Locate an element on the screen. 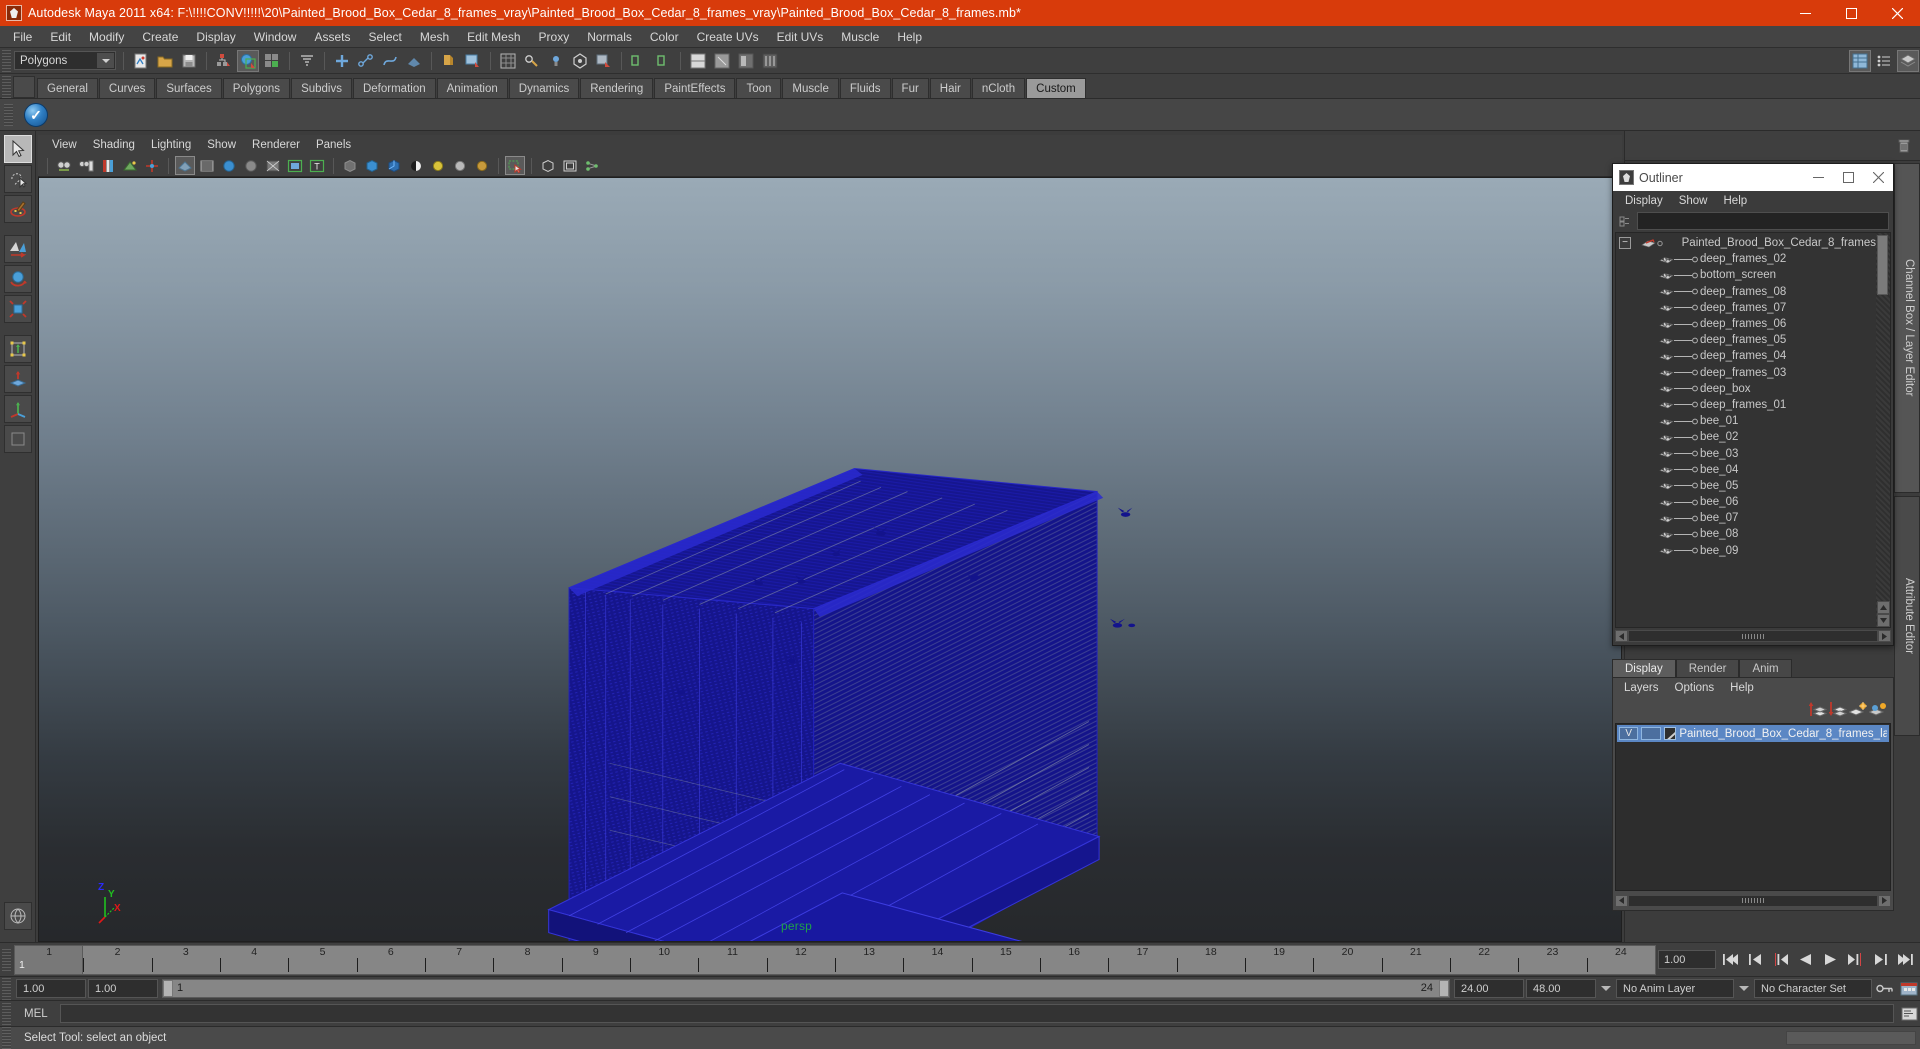 Image resolution: width=1920 pixels, height=1049 pixels. outliner-root-row: − Painted_Brood_Box_Cedar_8_frames is located at coordinates (1746, 243).